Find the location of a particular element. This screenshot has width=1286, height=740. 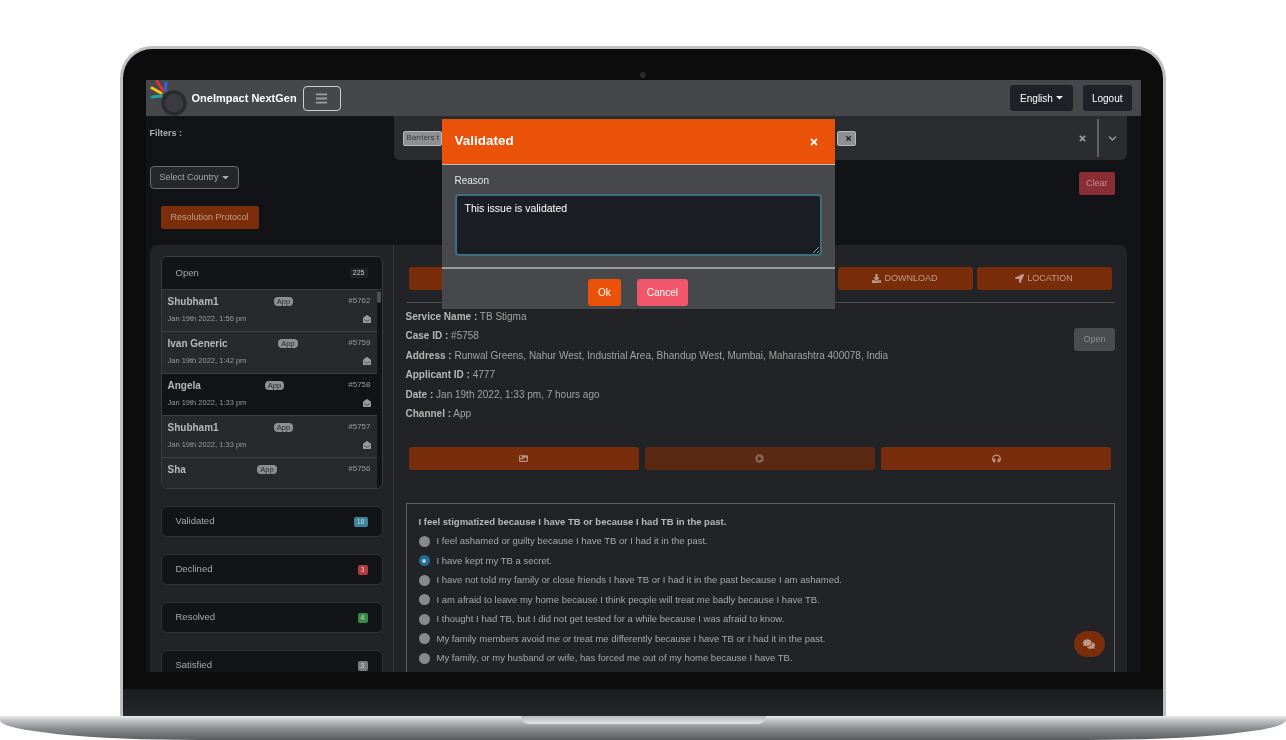

case-number: #5759 is located at coordinates (359, 343).